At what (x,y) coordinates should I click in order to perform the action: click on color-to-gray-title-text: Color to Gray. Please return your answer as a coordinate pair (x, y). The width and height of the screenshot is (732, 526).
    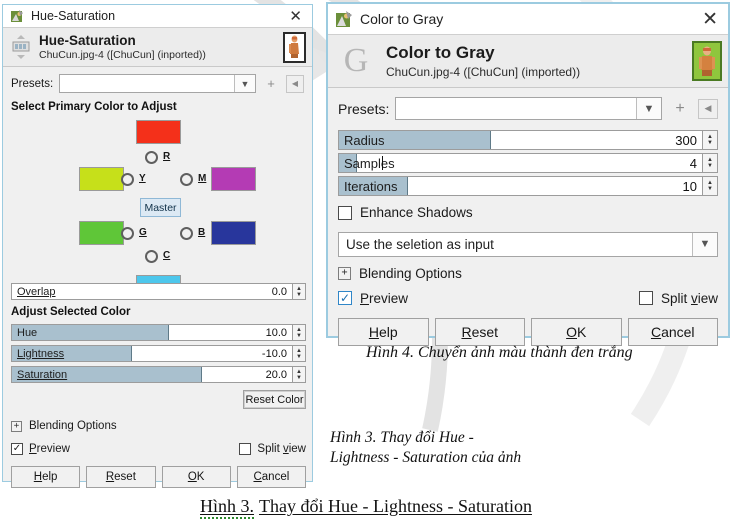
    Looking at the image, I should click on (402, 19).